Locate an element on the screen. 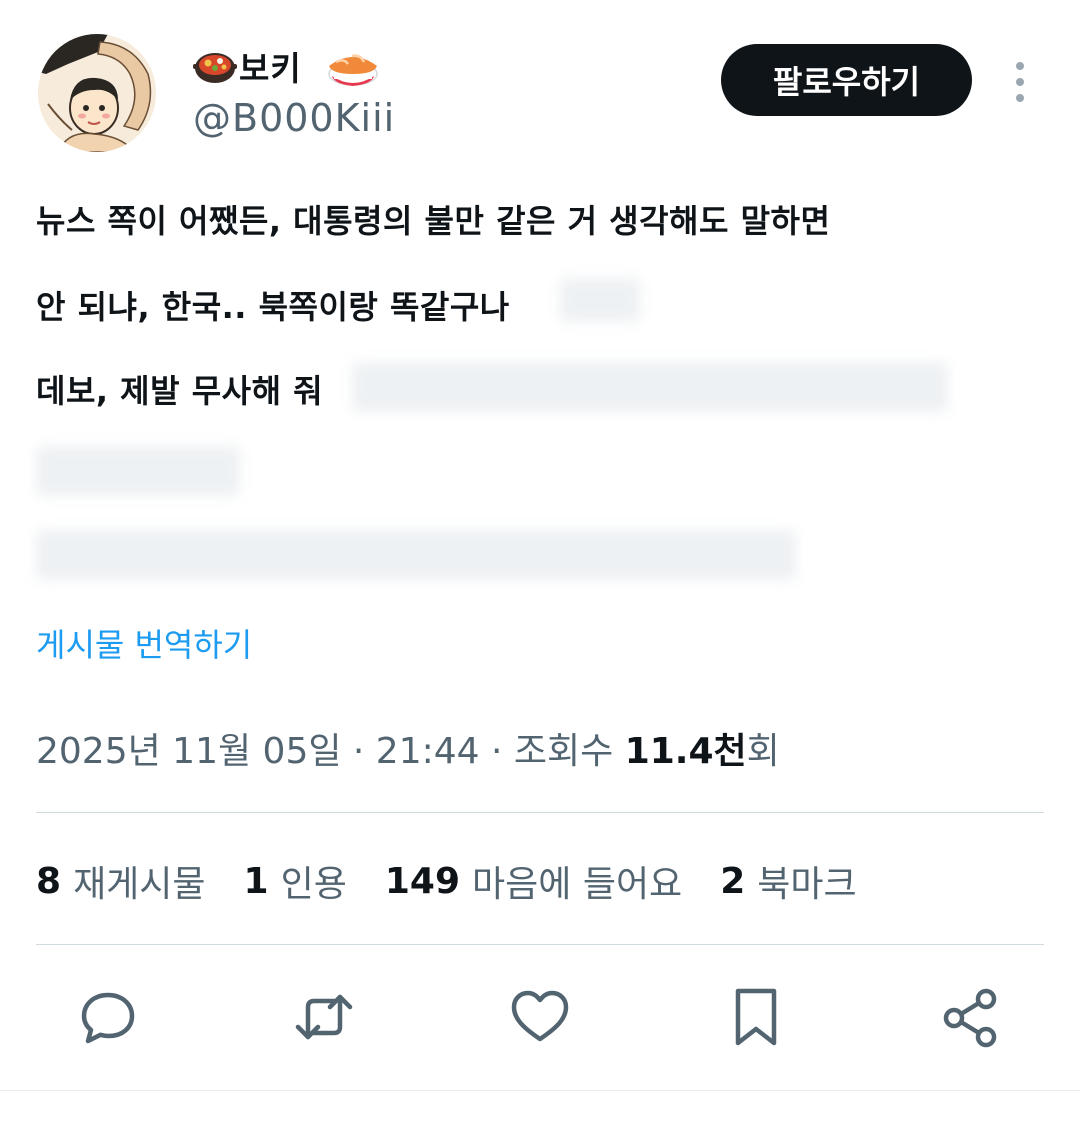 This screenshot has width=1080, height=1125. stat-bookmarks: 2 북마크 is located at coordinates (788, 881).